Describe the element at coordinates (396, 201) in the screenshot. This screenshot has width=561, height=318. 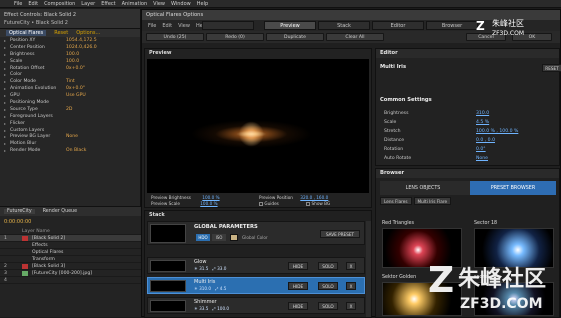
I see `crumb-lens-flares: Lens Flares` at that location.